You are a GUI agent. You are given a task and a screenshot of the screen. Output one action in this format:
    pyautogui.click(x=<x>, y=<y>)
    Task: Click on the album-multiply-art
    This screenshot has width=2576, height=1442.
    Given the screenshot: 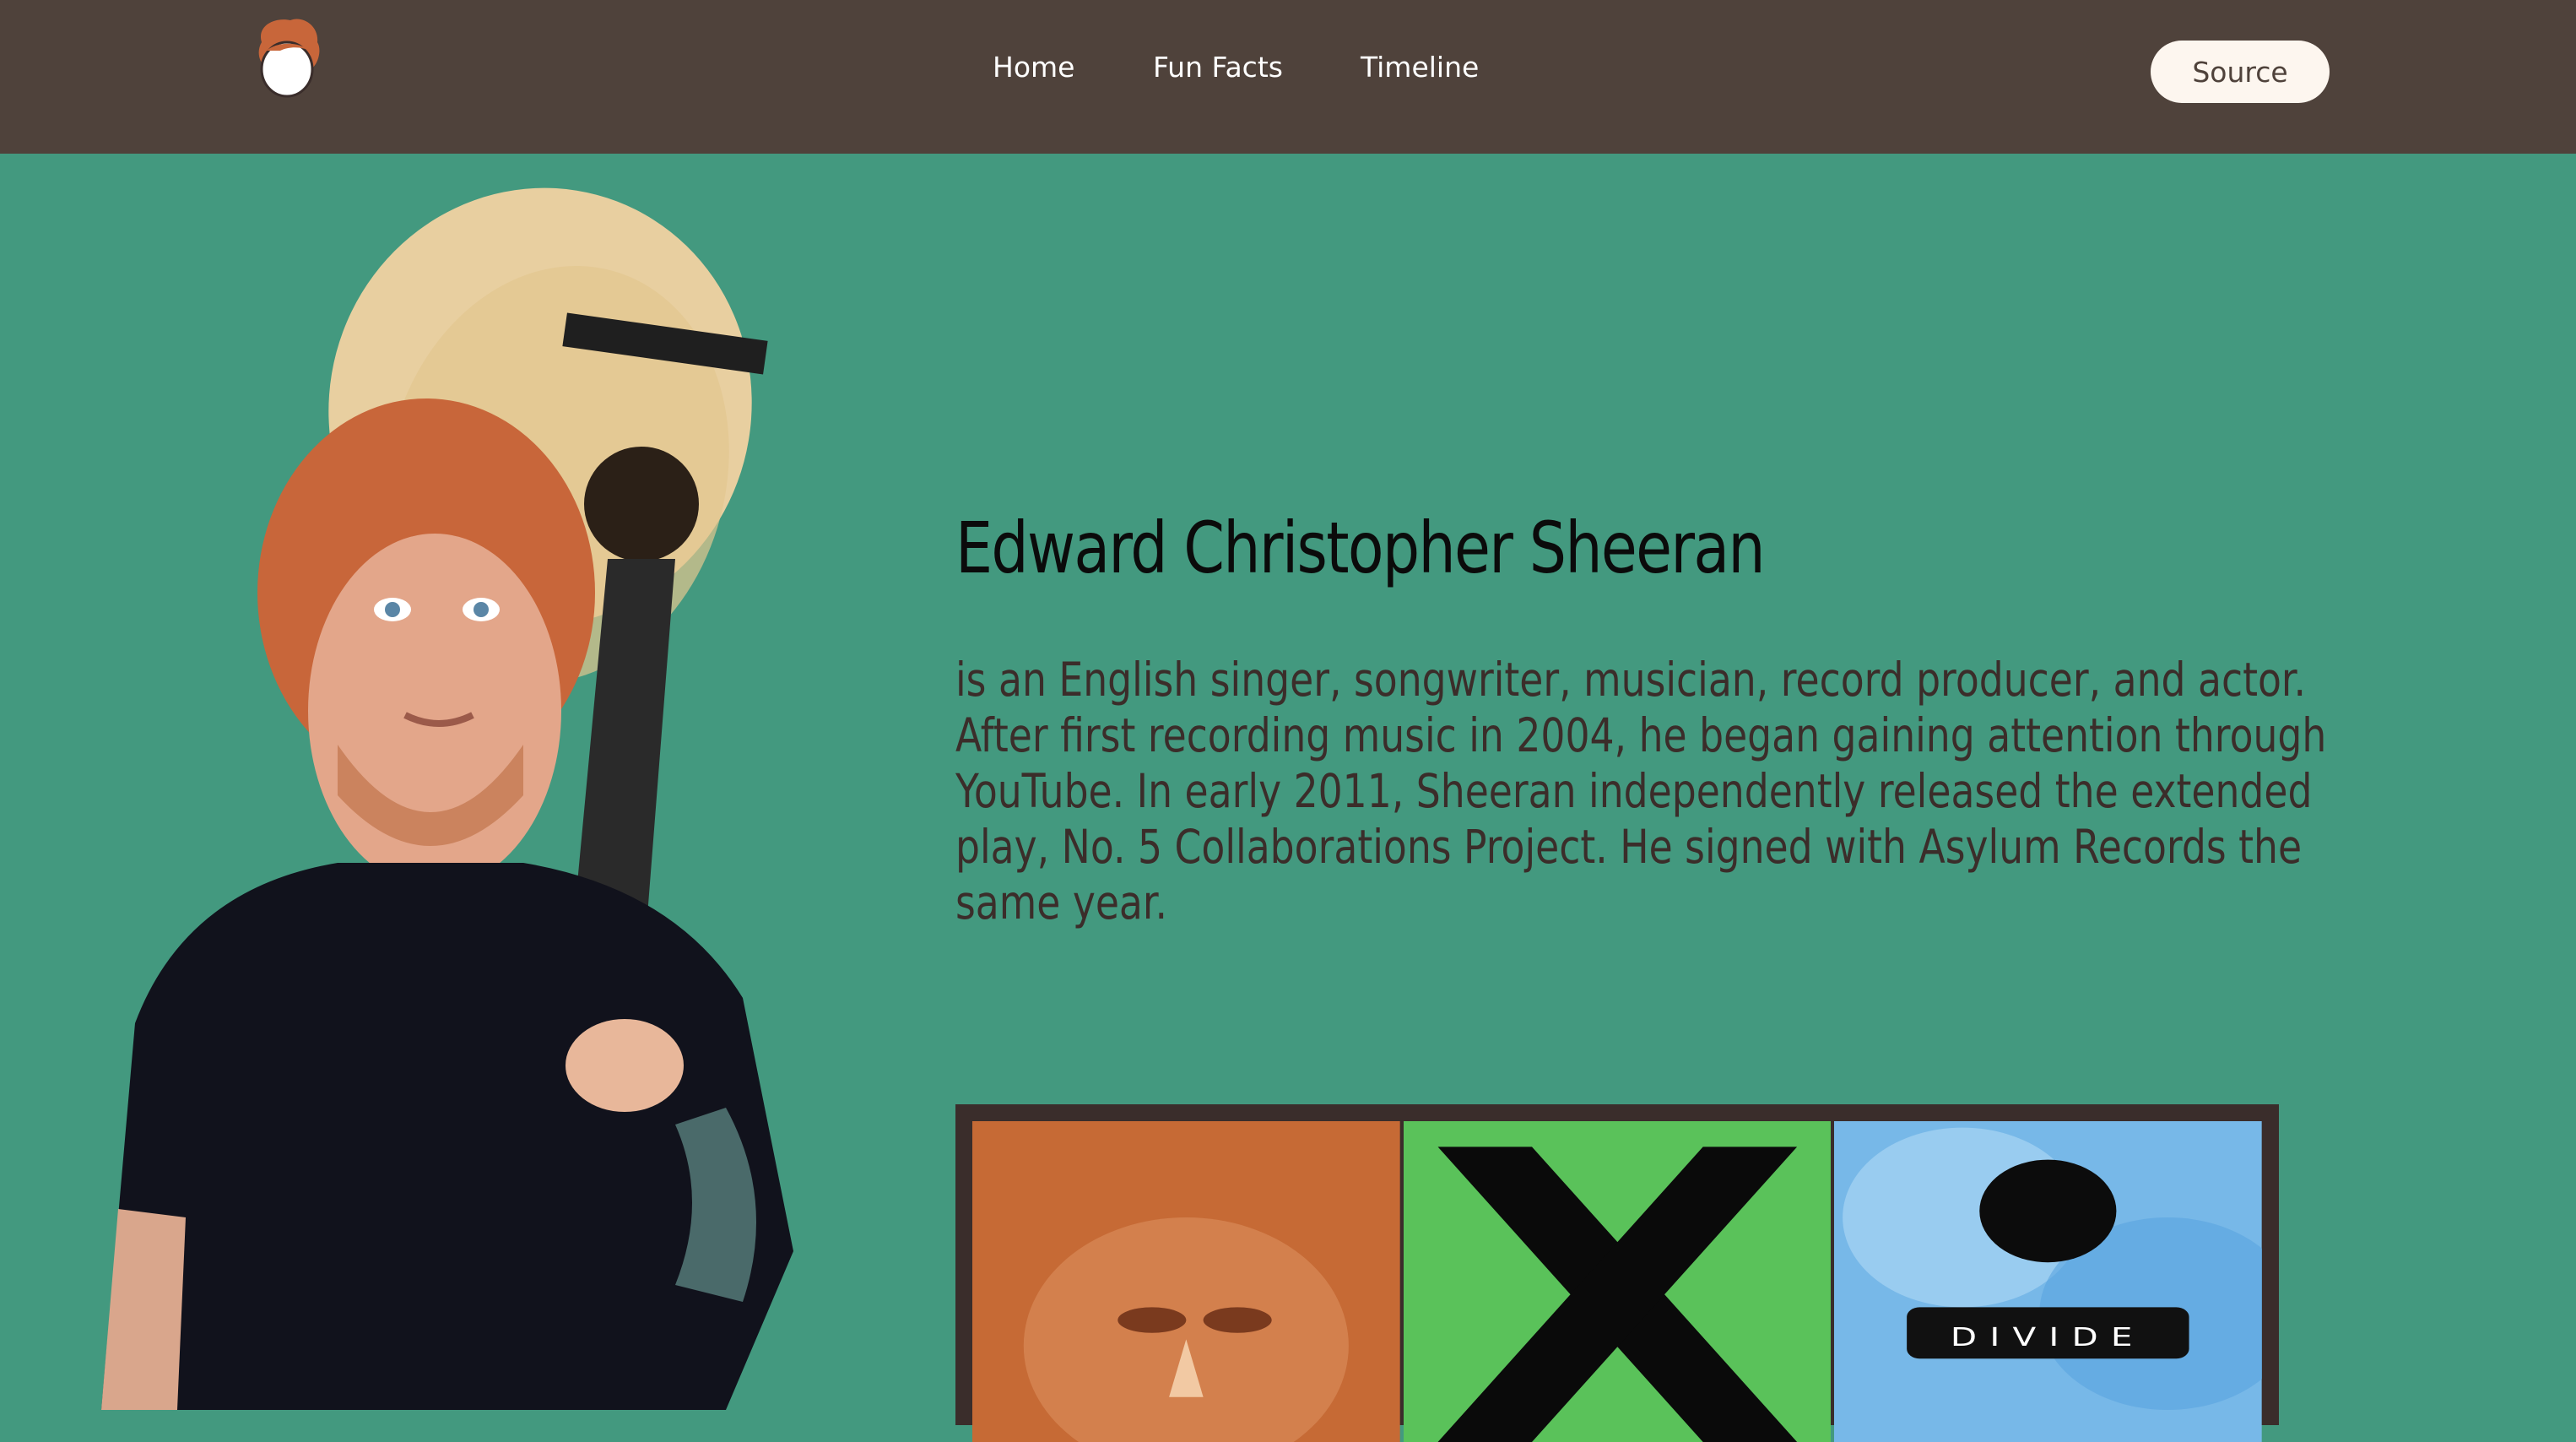 What is the action you would take?
    pyautogui.click(x=1617, y=1281)
    